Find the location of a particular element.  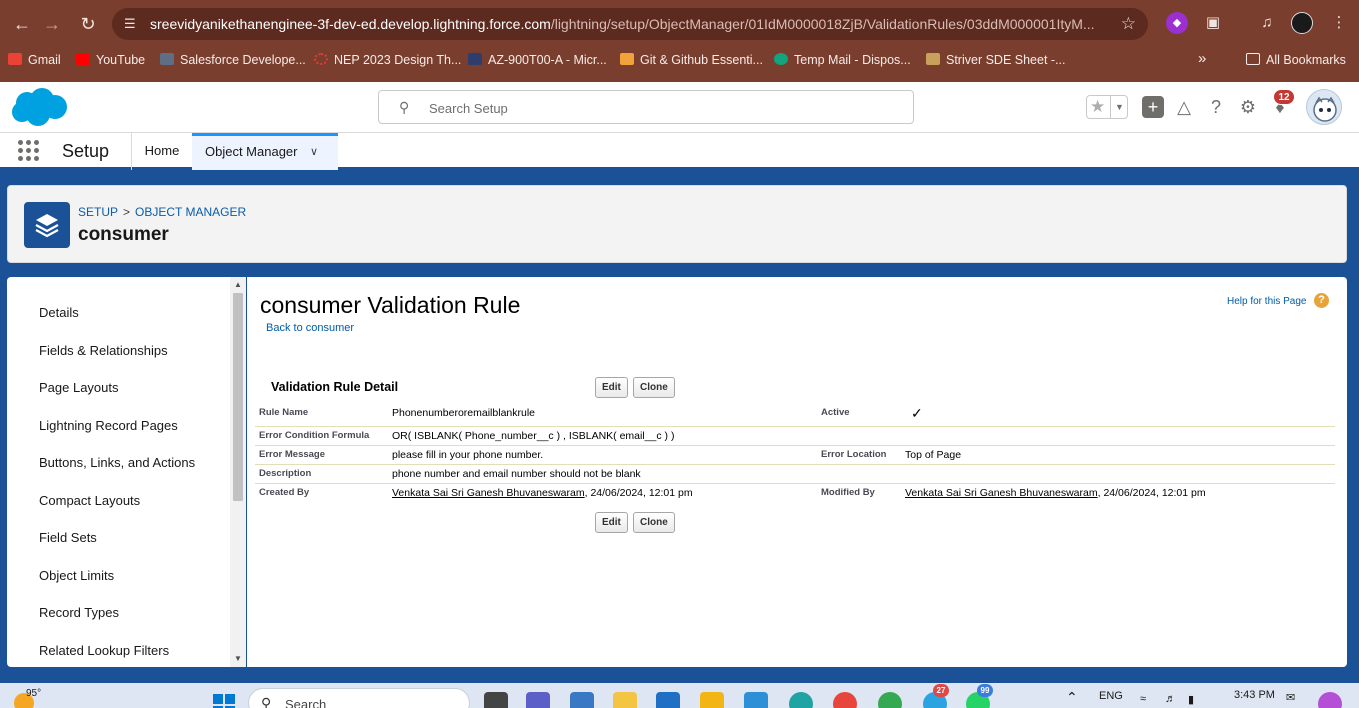

error-location-label: Error Location is located at coordinates (854, 454).